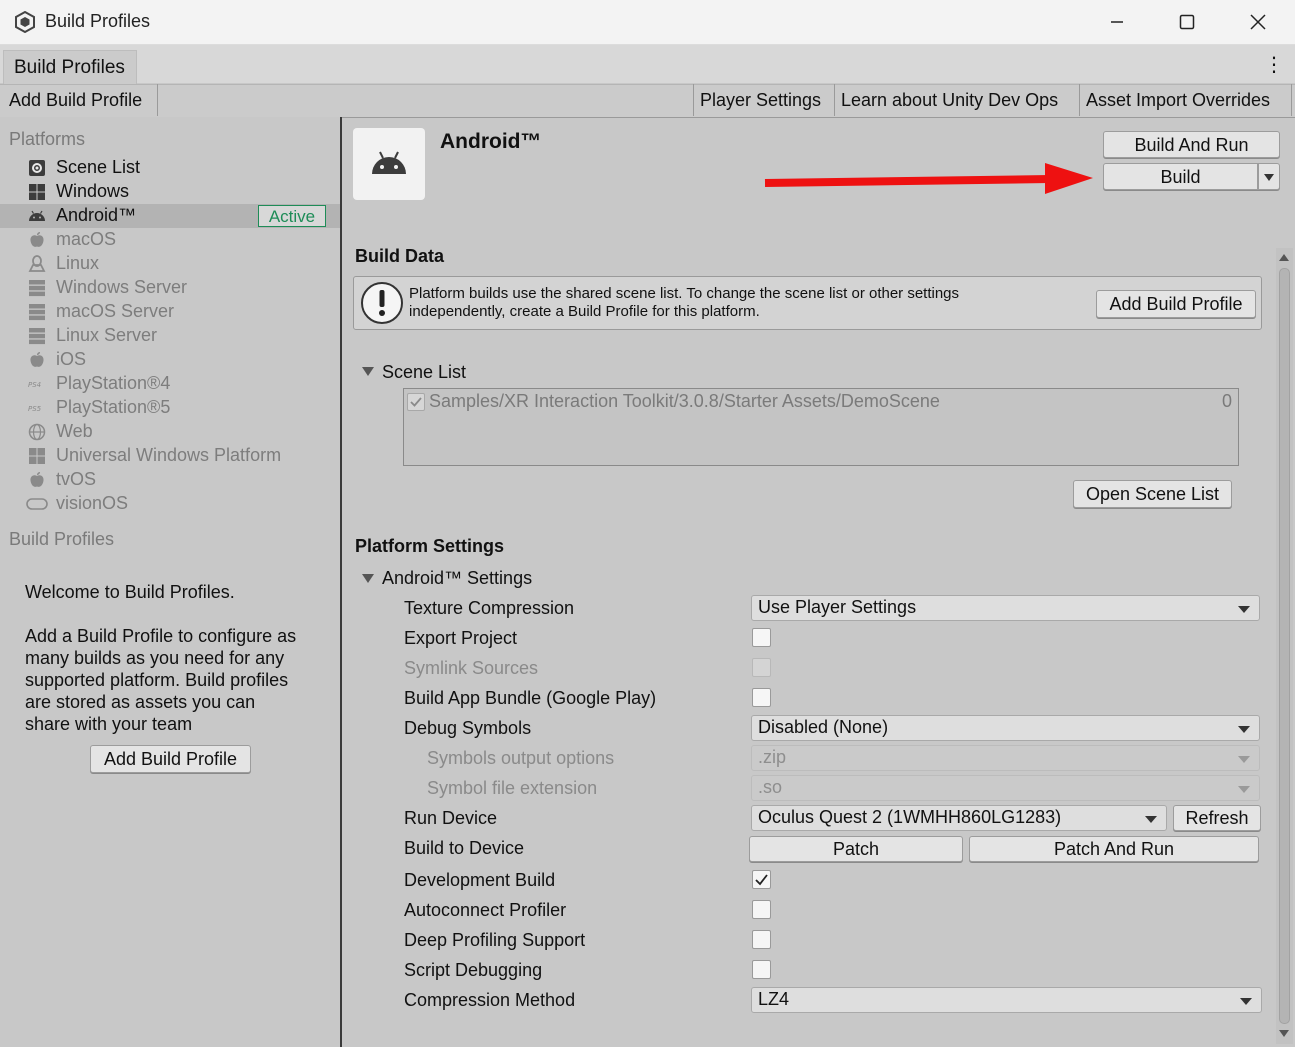 Image resolution: width=1295 pixels, height=1047 pixels. What do you see at coordinates (130, 592) in the screenshot?
I see `welcome-text: Welcome to Build Profiles.` at bounding box center [130, 592].